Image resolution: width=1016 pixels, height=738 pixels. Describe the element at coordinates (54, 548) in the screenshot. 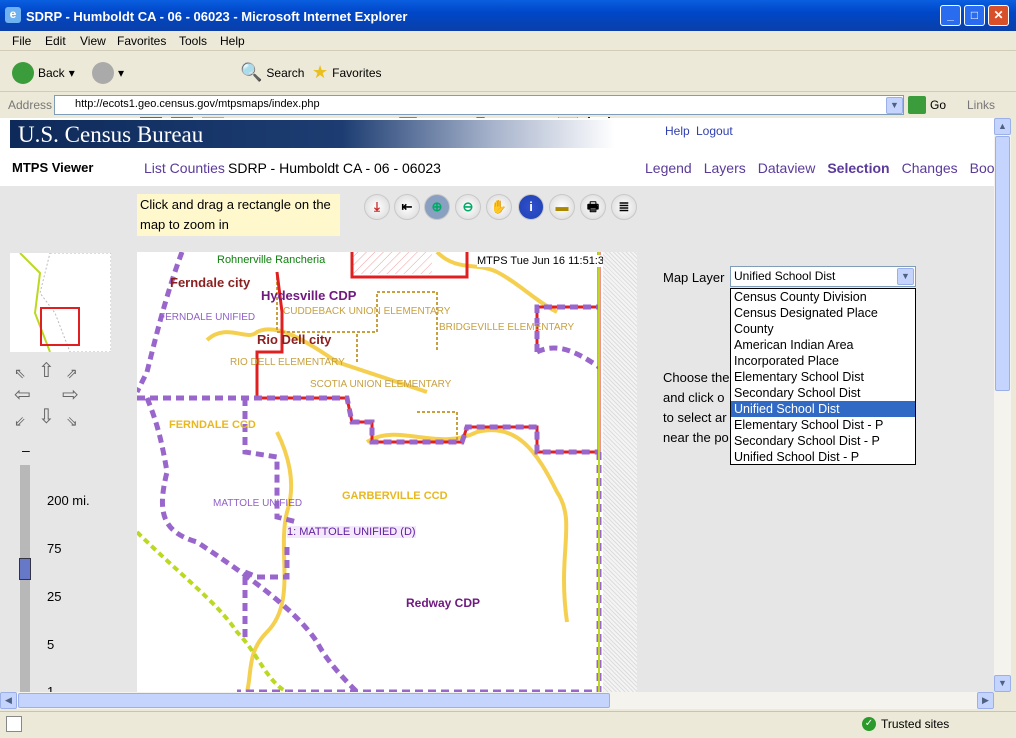

I see `scale-label: 75` at that location.